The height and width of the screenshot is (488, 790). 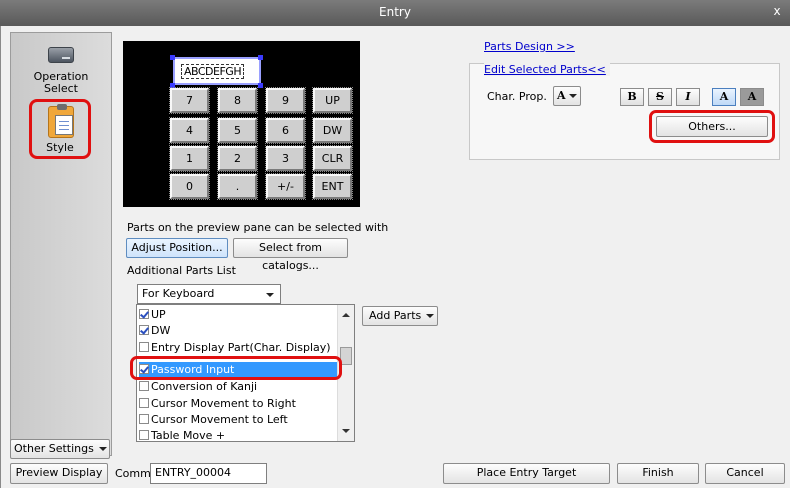 What do you see at coordinates (61, 121) in the screenshot?
I see `clipboard-icon` at bounding box center [61, 121].